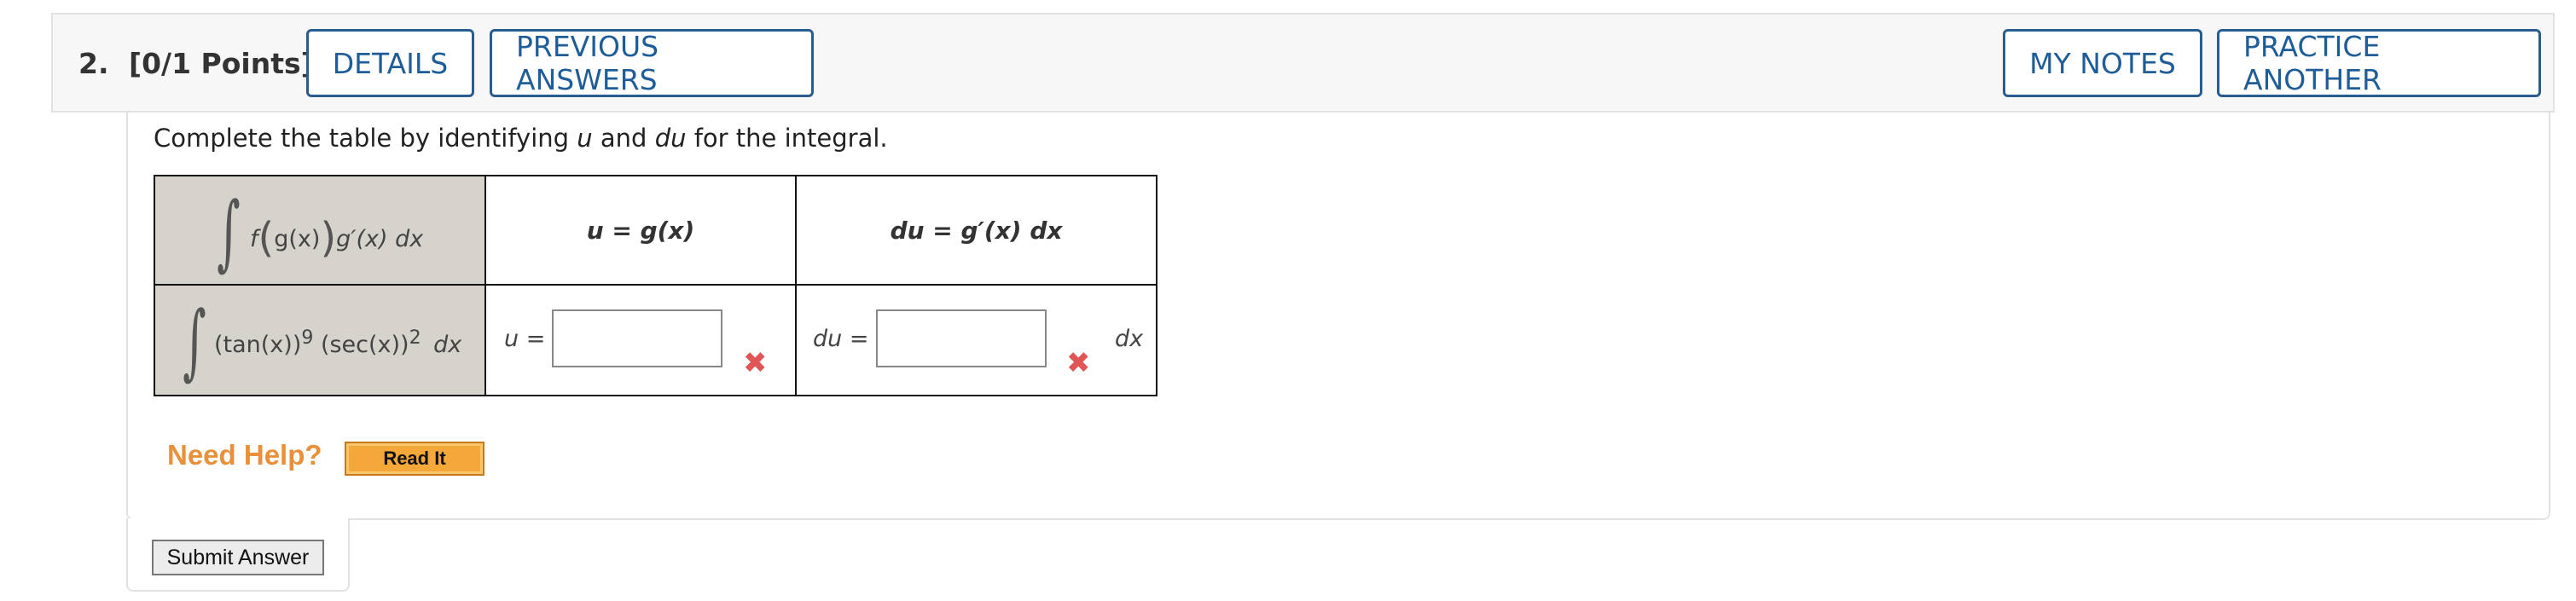 This screenshot has height=601, width=2576. Describe the element at coordinates (221, 63) in the screenshot. I see `question-points: [0/1 Points]` at that location.